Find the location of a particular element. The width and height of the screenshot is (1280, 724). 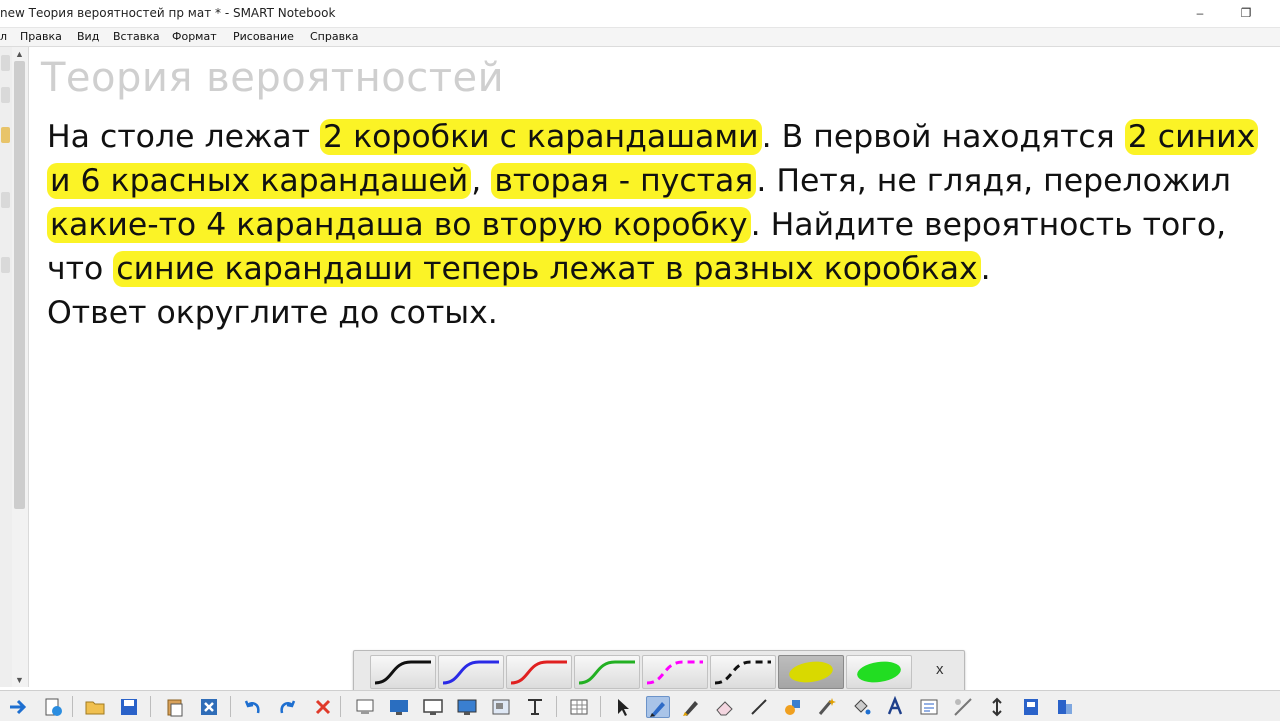

menu-view: Вид is located at coordinates (88, 36).